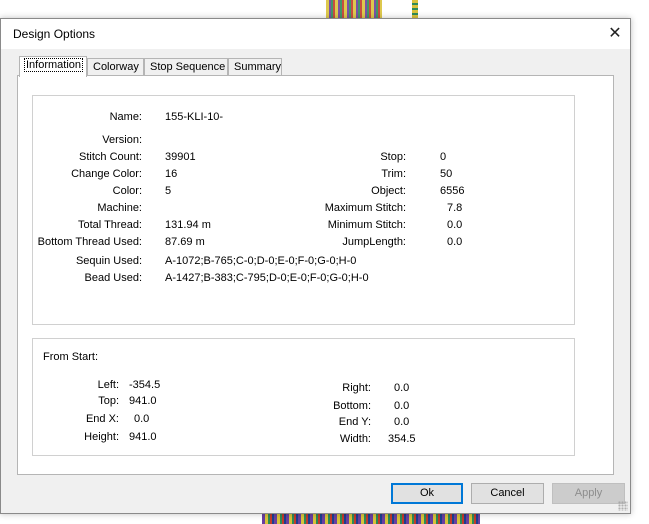  Describe the element at coordinates (110, 157) in the screenshot. I see `stitch-count-label: Stitch Count:` at that location.